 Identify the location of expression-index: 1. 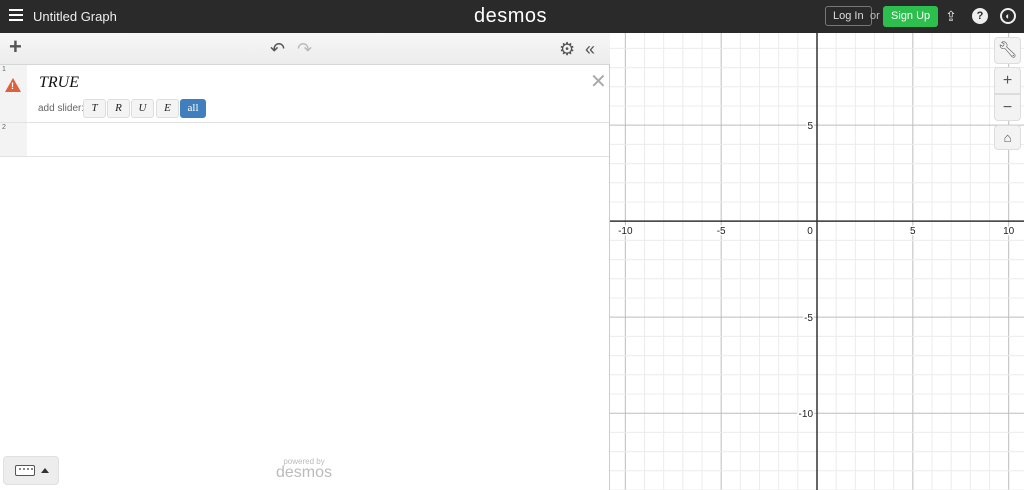
(4, 69).